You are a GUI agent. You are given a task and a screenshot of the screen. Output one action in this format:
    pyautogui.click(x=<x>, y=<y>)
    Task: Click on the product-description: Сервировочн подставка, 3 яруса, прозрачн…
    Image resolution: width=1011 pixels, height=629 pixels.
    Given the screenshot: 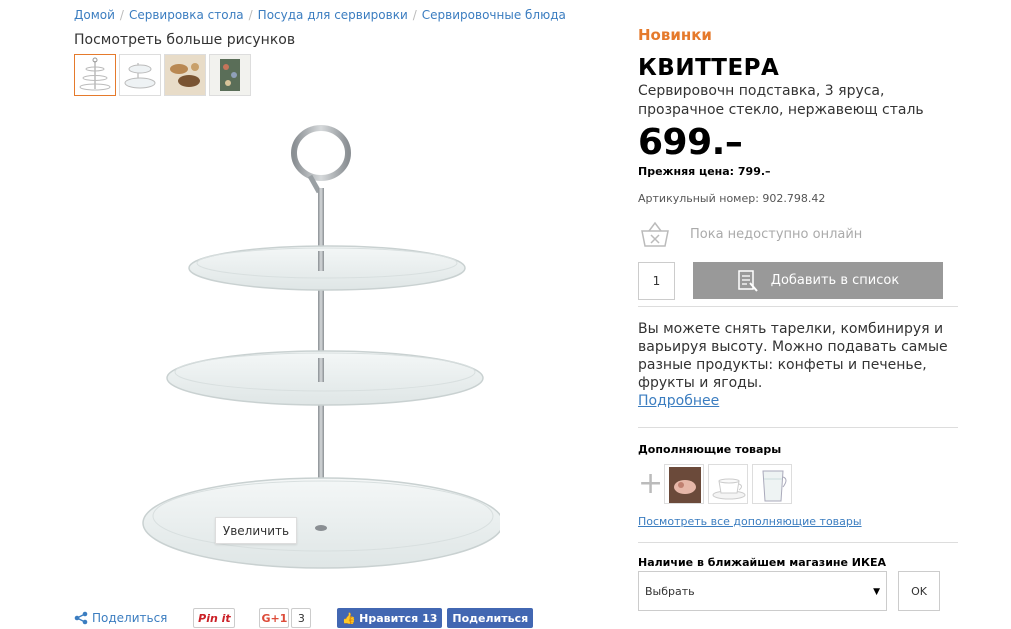 What is the action you would take?
    pyautogui.click(x=781, y=100)
    